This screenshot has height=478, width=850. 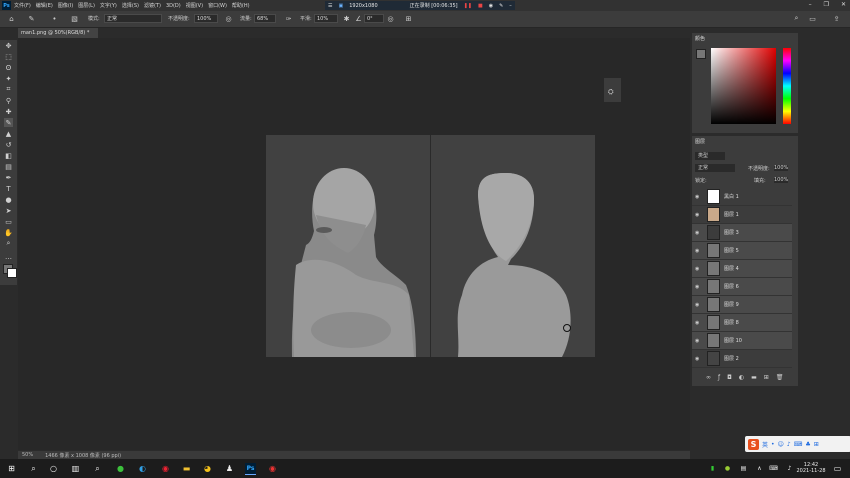 I want to click on fill-input: 100%, so click(x=781, y=180).